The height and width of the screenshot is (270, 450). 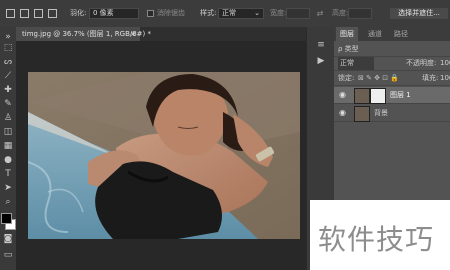 What do you see at coordinates (320, 13) in the screenshot?
I see `swap-icon: ⇄` at bounding box center [320, 13].